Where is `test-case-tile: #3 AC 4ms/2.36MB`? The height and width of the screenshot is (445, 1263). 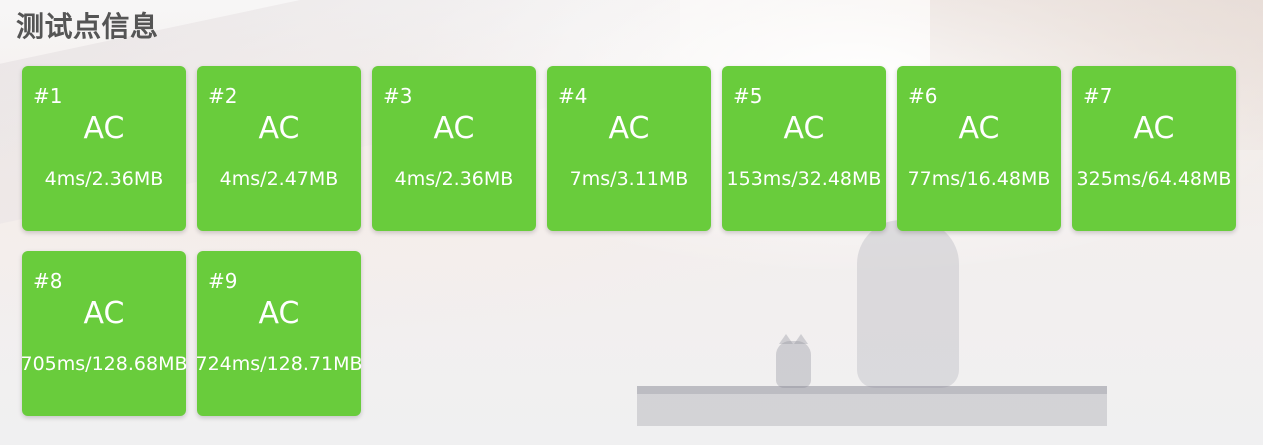 test-case-tile: #3 AC 4ms/2.36MB is located at coordinates (454, 148).